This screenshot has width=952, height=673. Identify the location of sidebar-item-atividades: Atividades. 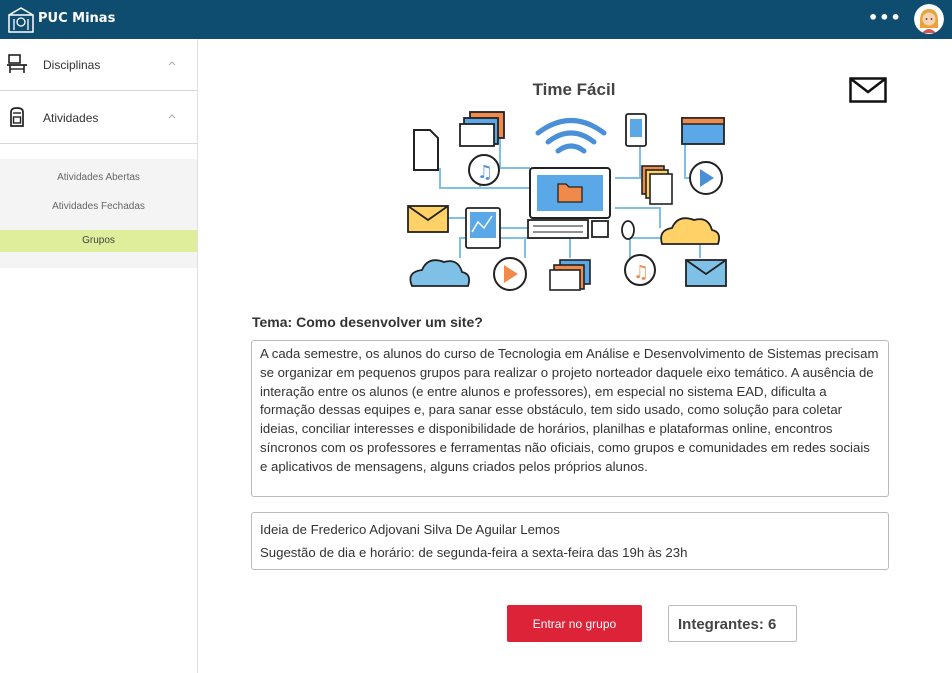
(98, 118).